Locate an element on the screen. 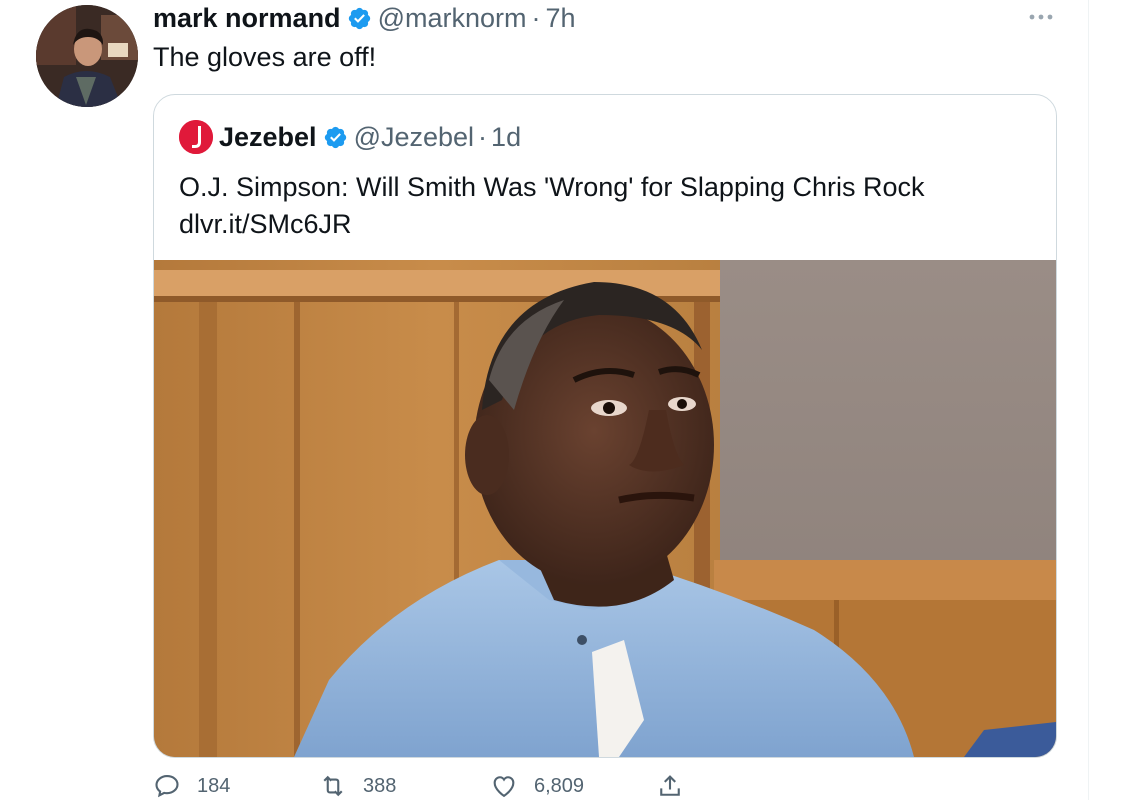  jezebel-logo-icon is located at coordinates (196, 137).